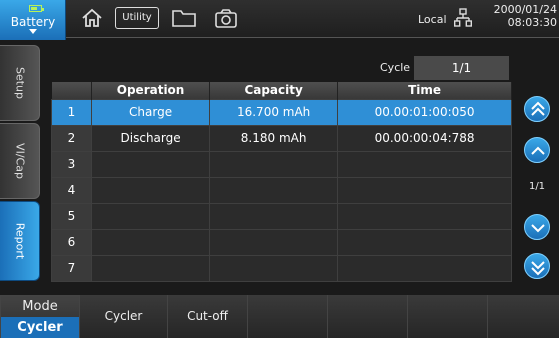 This screenshot has height=338, width=559. I want to click on softkey-cycler: Cycler, so click(123, 316).